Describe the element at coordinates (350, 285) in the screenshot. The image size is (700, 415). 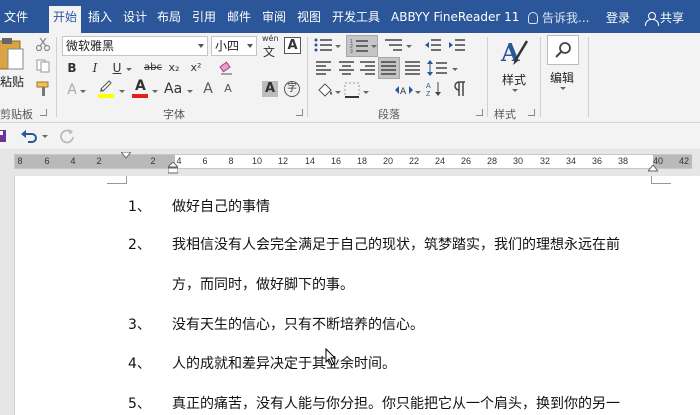
I see `list-item-continuation: 方，而同时，做好脚下的事。` at that location.